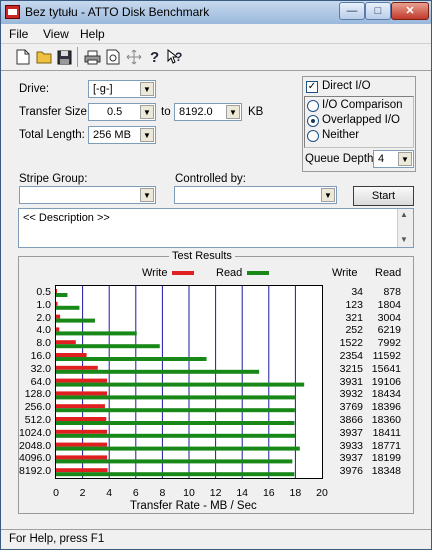 The width and height of the screenshot is (432, 550). I want to click on read-value: 18434, so click(386, 394).